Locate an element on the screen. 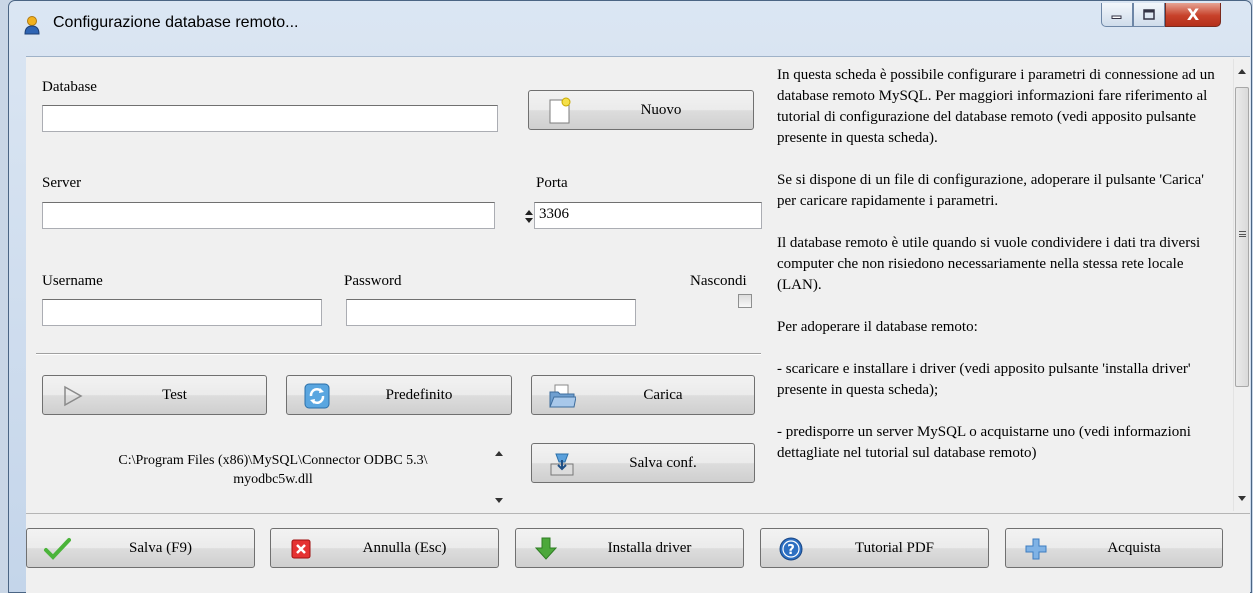 This screenshot has height=593, width=1253. refresh-icon is located at coordinates (317, 396).